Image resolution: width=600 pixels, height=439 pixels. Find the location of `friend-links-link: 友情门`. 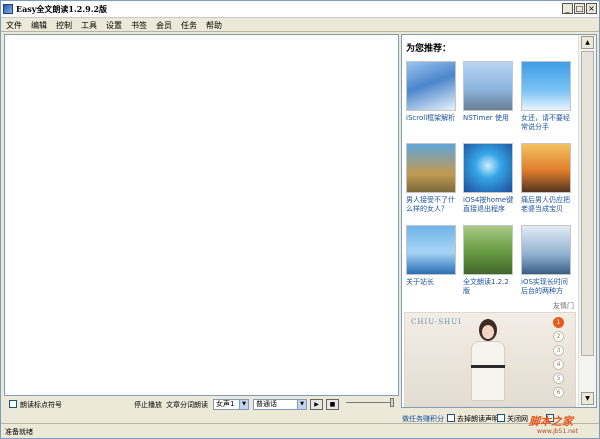

friend-links-link: 友情门 is located at coordinates (563, 306).